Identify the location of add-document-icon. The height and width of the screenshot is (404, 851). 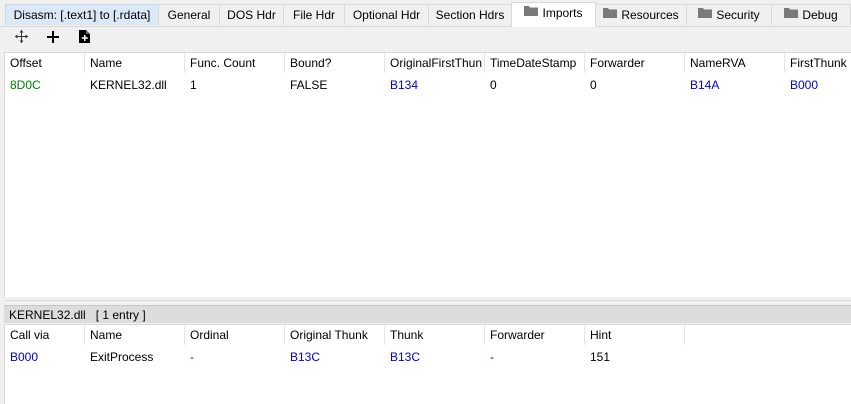
(84, 38).